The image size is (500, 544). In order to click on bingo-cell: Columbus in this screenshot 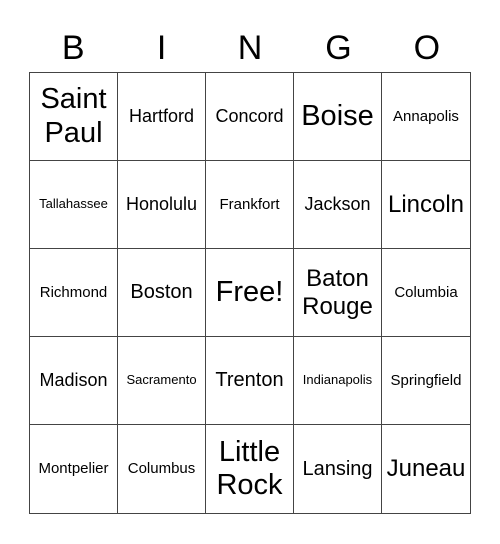, I will do `click(162, 469)`.